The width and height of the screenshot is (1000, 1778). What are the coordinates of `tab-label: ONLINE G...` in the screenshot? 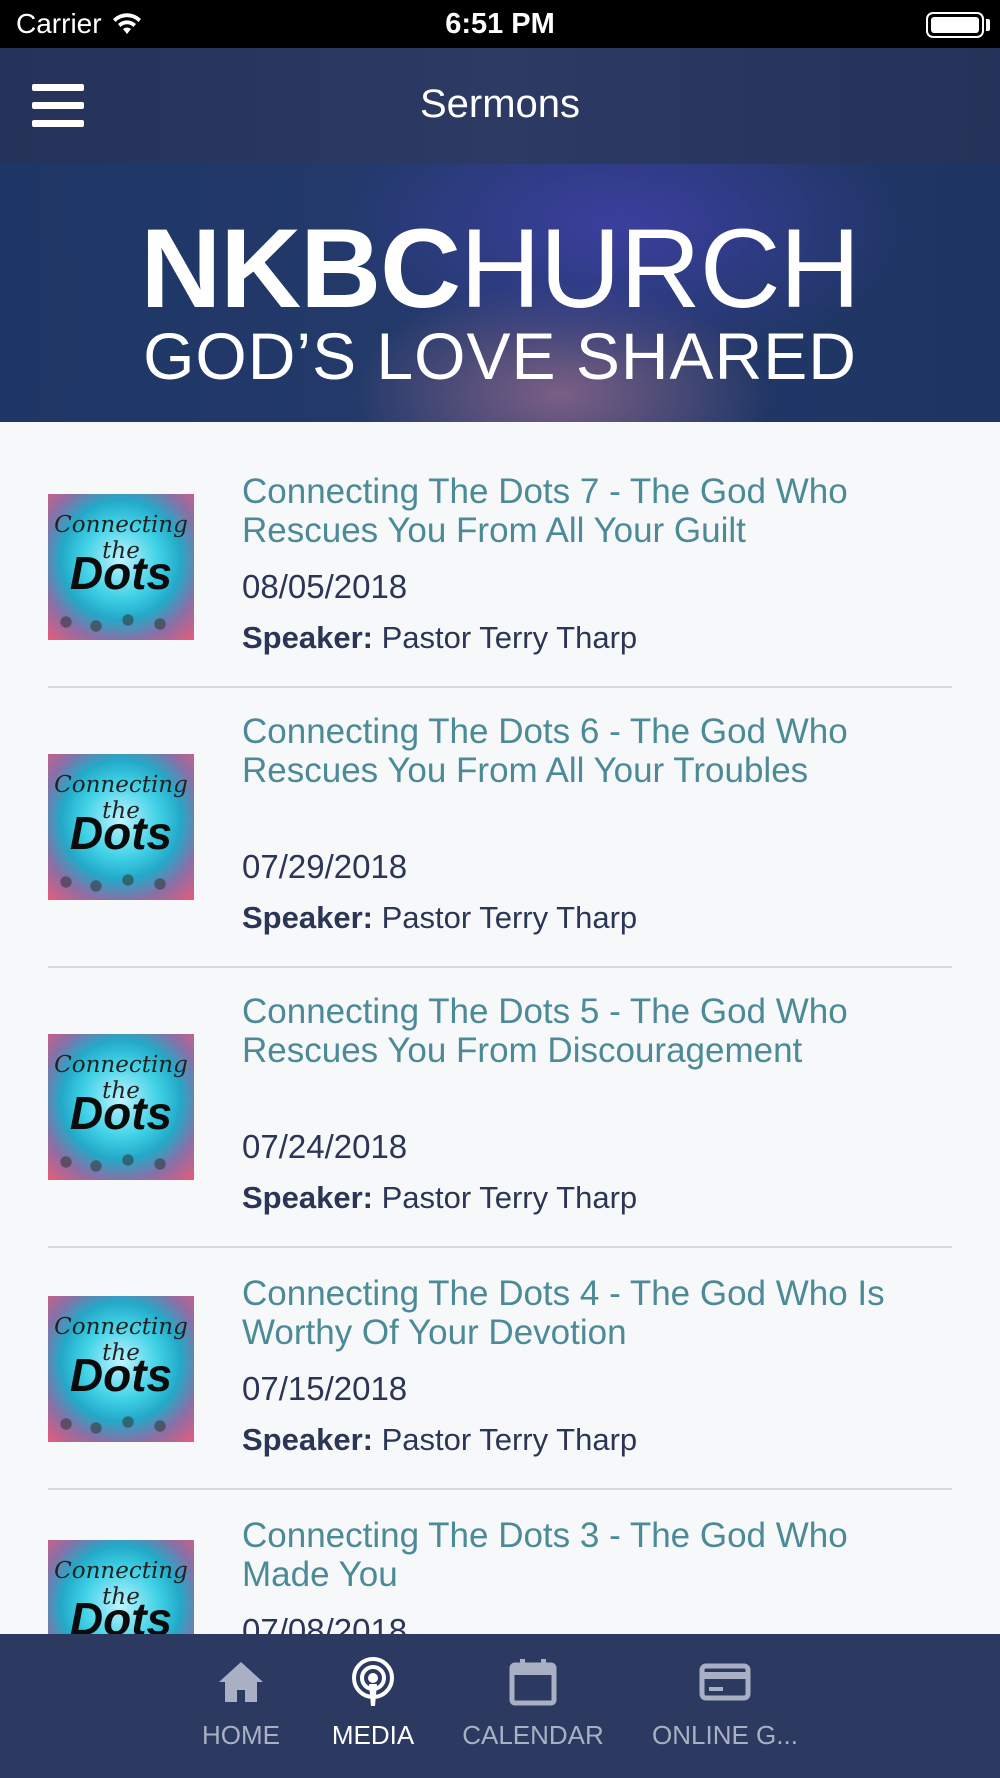 It's located at (725, 1735).